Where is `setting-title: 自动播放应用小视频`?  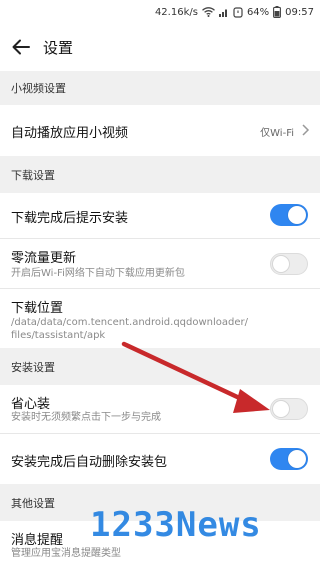 setting-title: 自动播放应用小视频 is located at coordinates (70, 133).